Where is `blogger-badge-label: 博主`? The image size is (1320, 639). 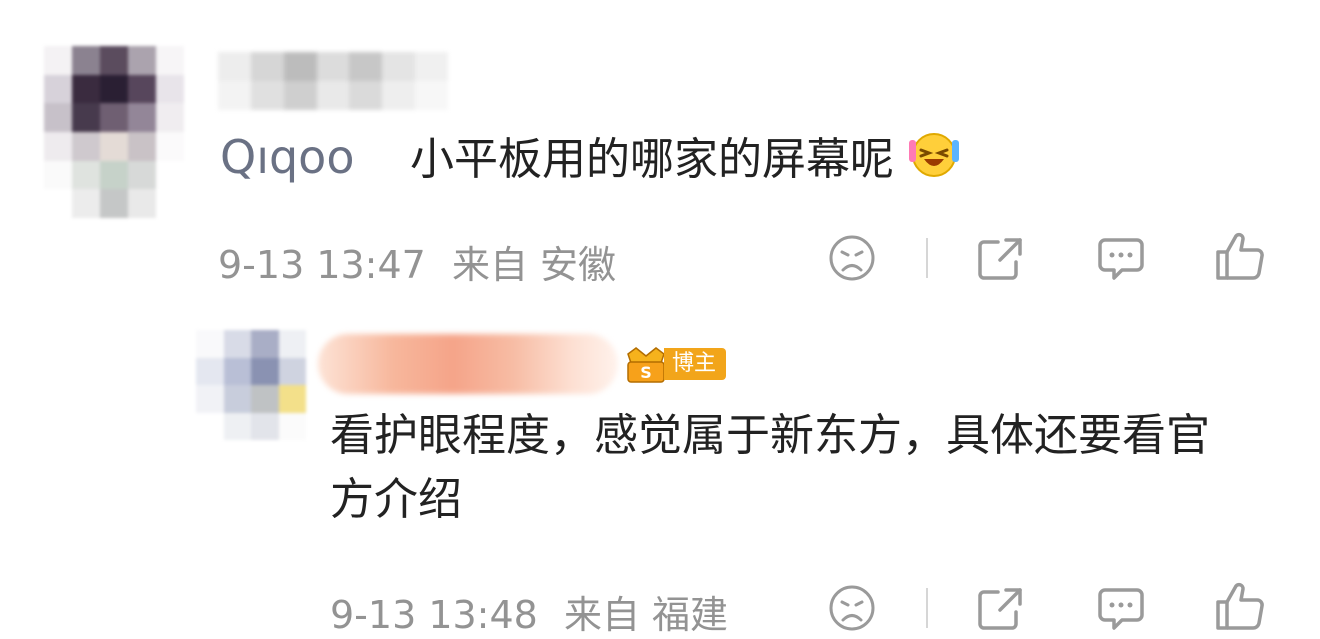 blogger-badge-label: 博主 is located at coordinates (695, 364).